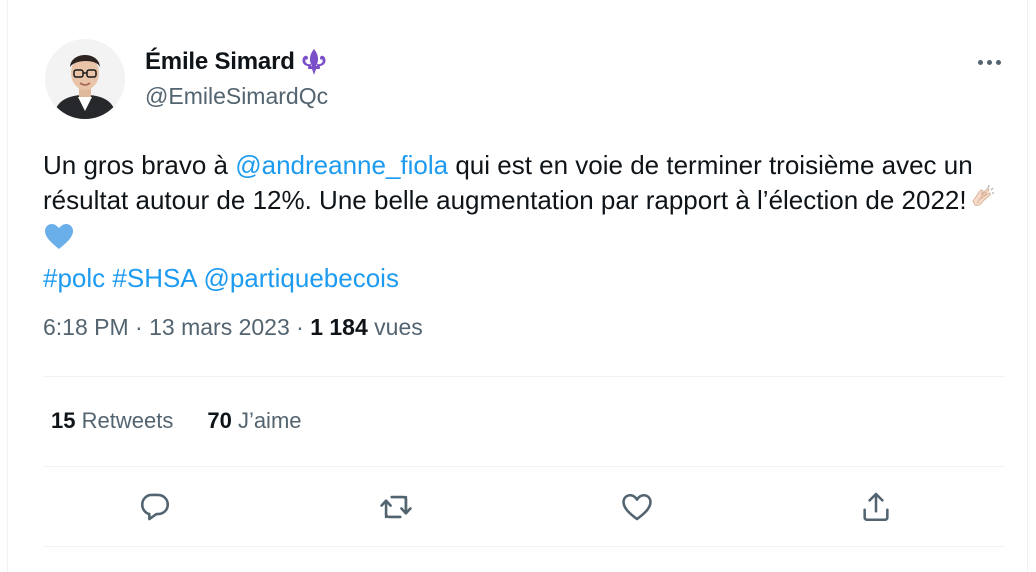  What do you see at coordinates (220, 62) in the screenshot?
I see `author-display-name: Émile Simard` at bounding box center [220, 62].